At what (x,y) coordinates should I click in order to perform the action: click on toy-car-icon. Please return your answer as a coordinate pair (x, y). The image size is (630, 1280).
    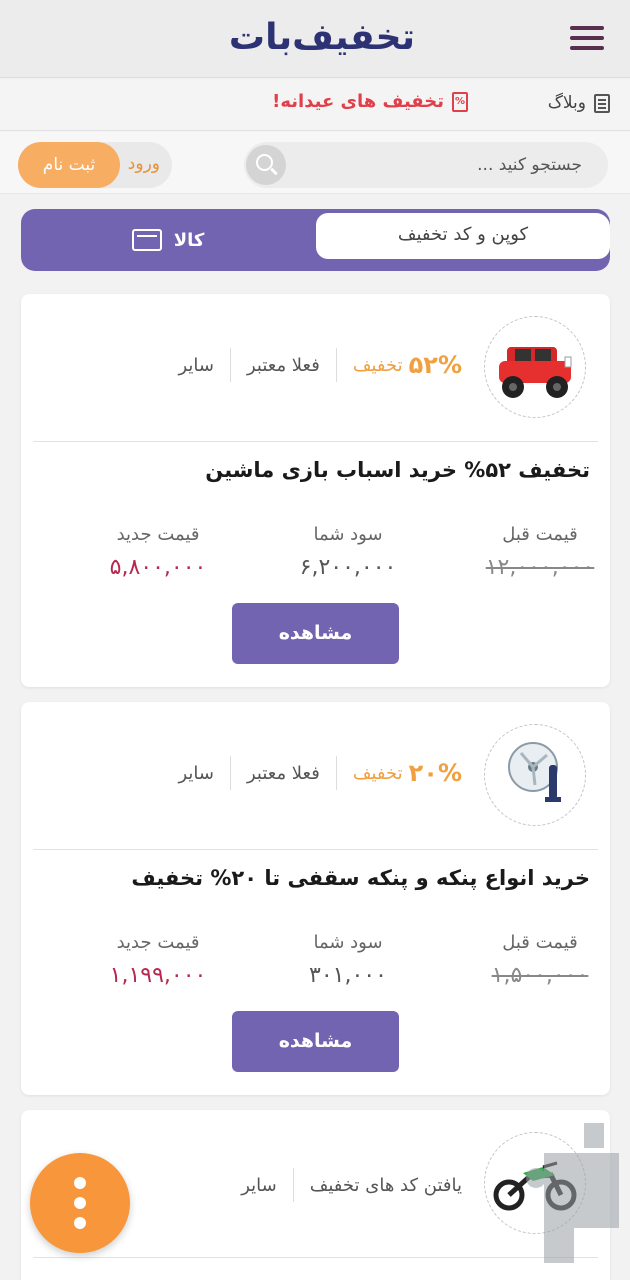
    Looking at the image, I should click on (535, 372).